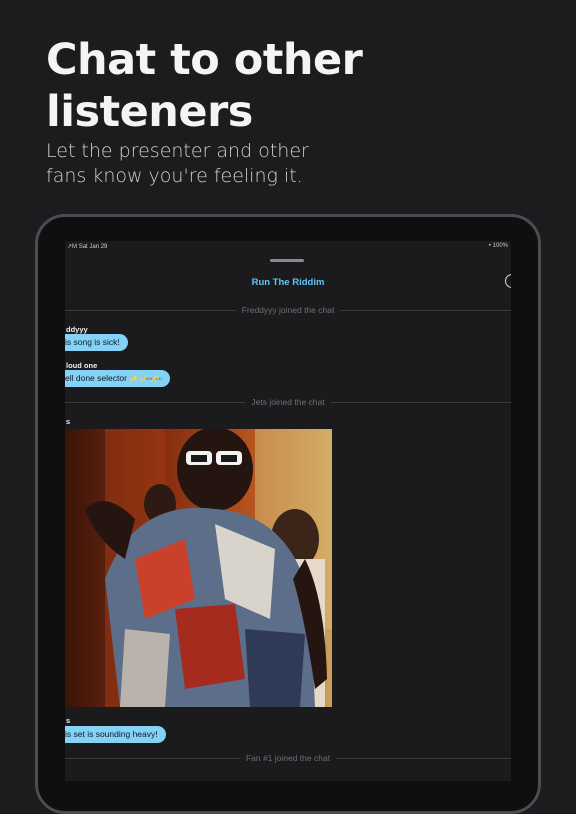 The width and height of the screenshot is (576, 814). I want to click on subline-line-2: fans know you're feeling it., so click(174, 176).